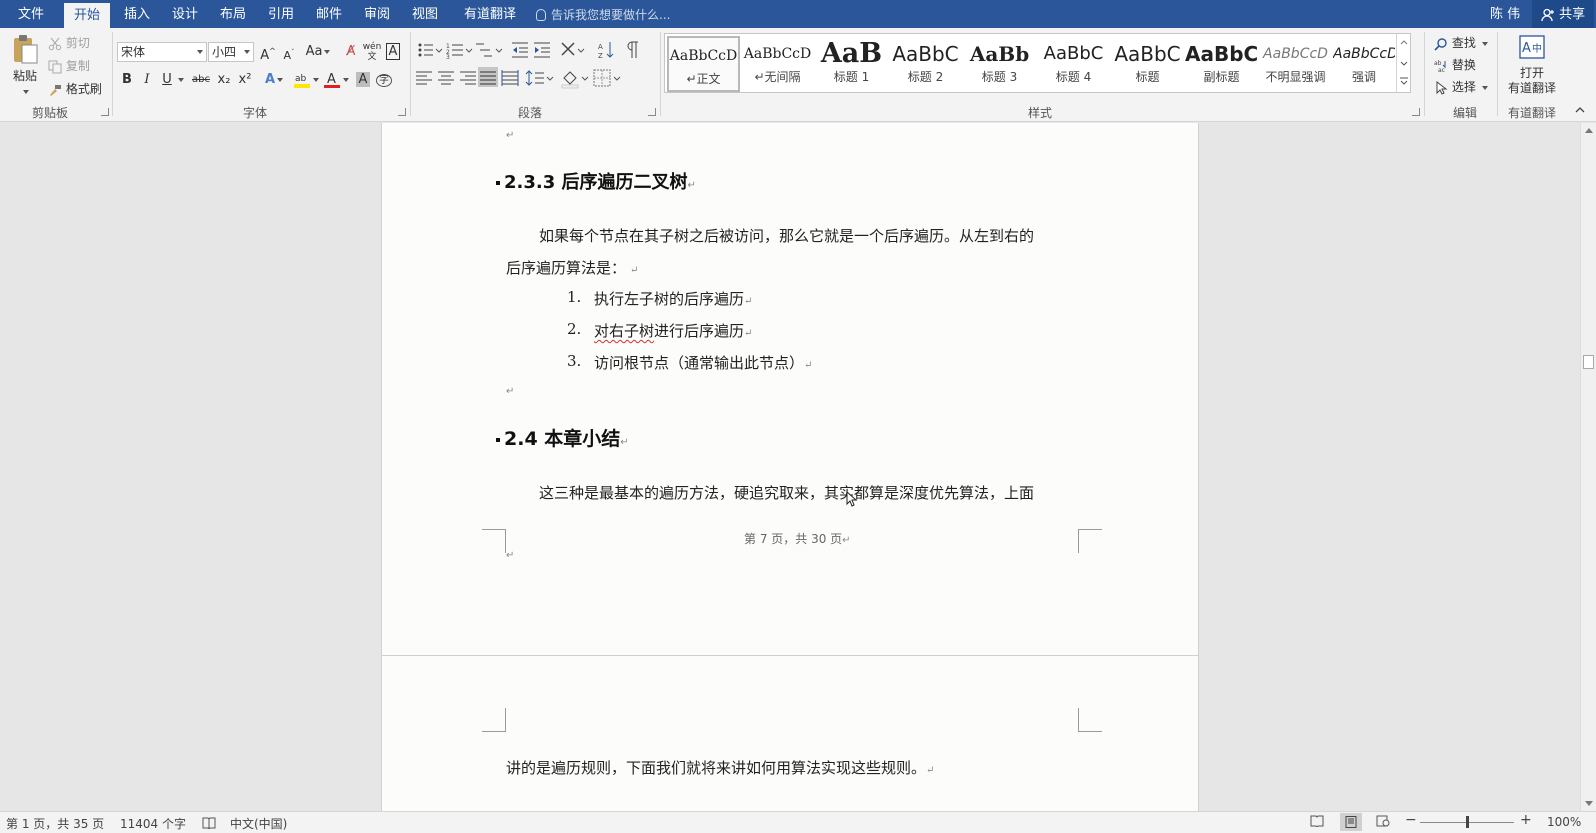 This screenshot has width=1596, height=833. Describe the element at coordinates (1073, 64) in the screenshot. I see `style-heading-4: AaBbC 标题 4` at that location.